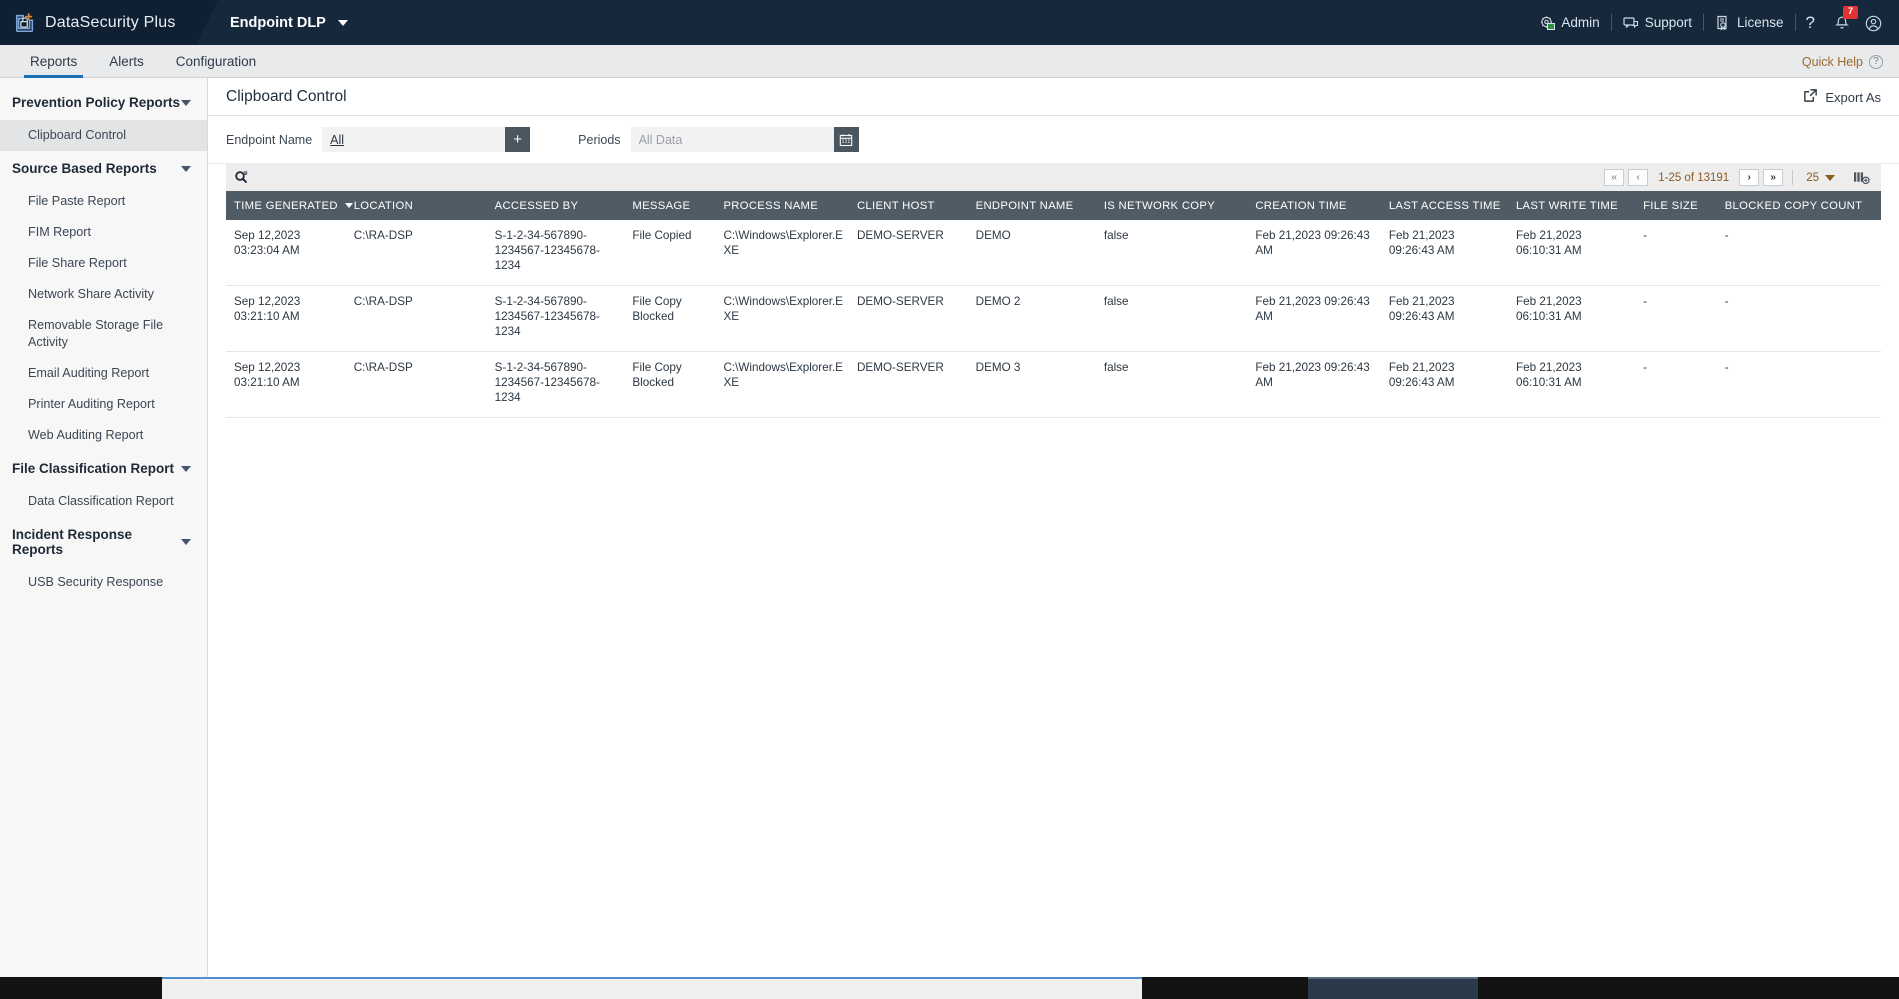 The image size is (1899, 999). I want to click on column-header-accessed-by: ACCESSED BY, so click(555, 205).